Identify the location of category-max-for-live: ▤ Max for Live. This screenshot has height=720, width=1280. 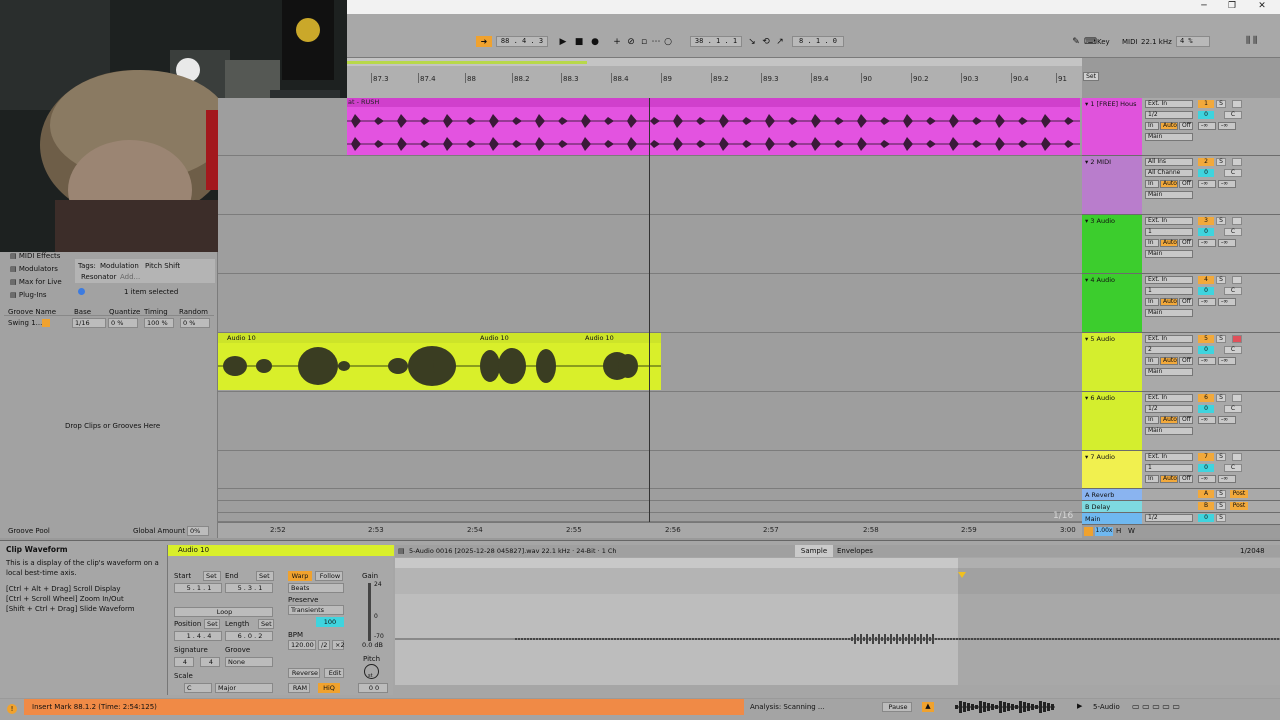
(36, 282).